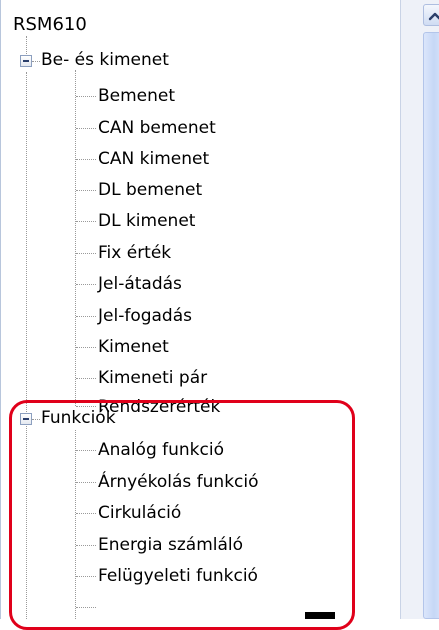 Image resolution: width=439 pixels, height=630 pixels. What do you see at coordinates (157, 128) in the screenshot?
I see `tree-item: CAN bemenet` at bounding box center [157, 128].